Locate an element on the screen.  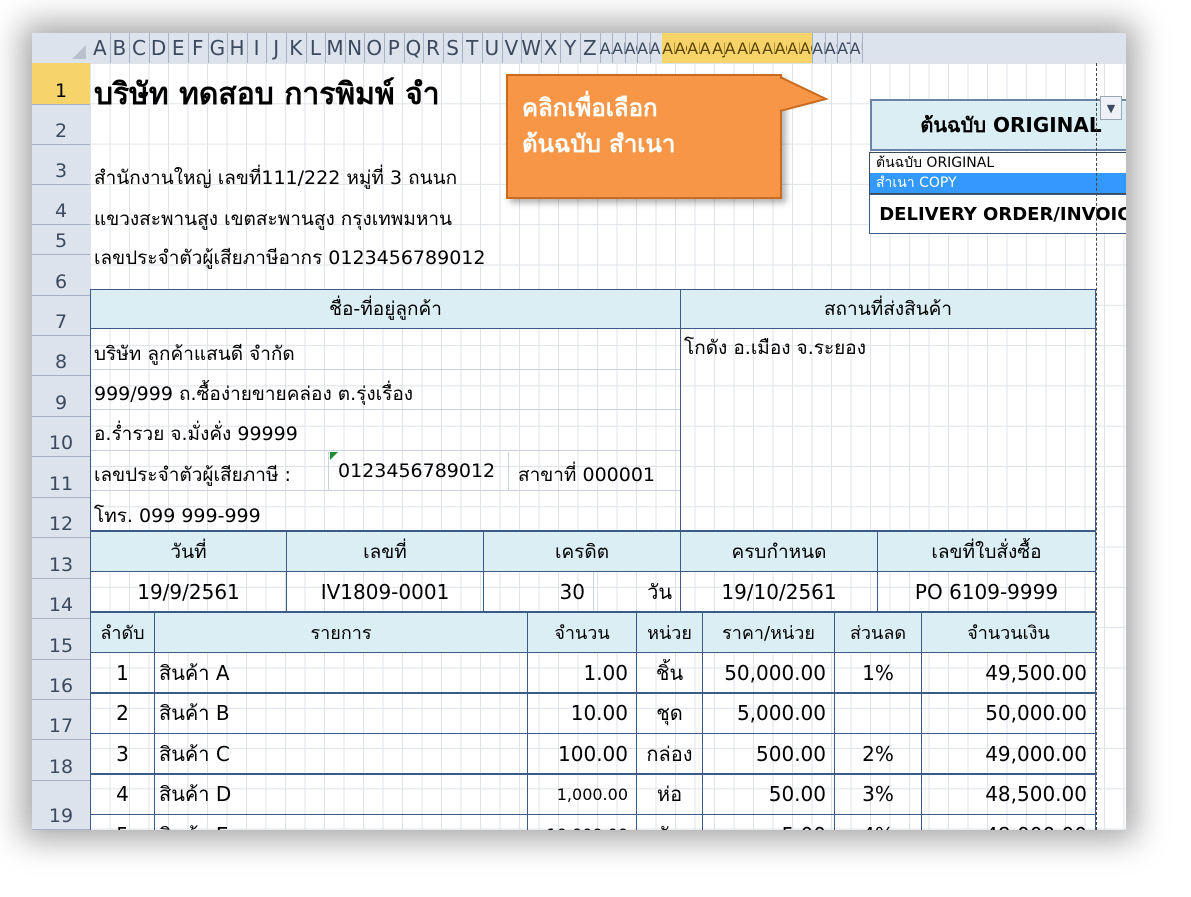
column-header-aa: AA is located at coordinates (607, 48).